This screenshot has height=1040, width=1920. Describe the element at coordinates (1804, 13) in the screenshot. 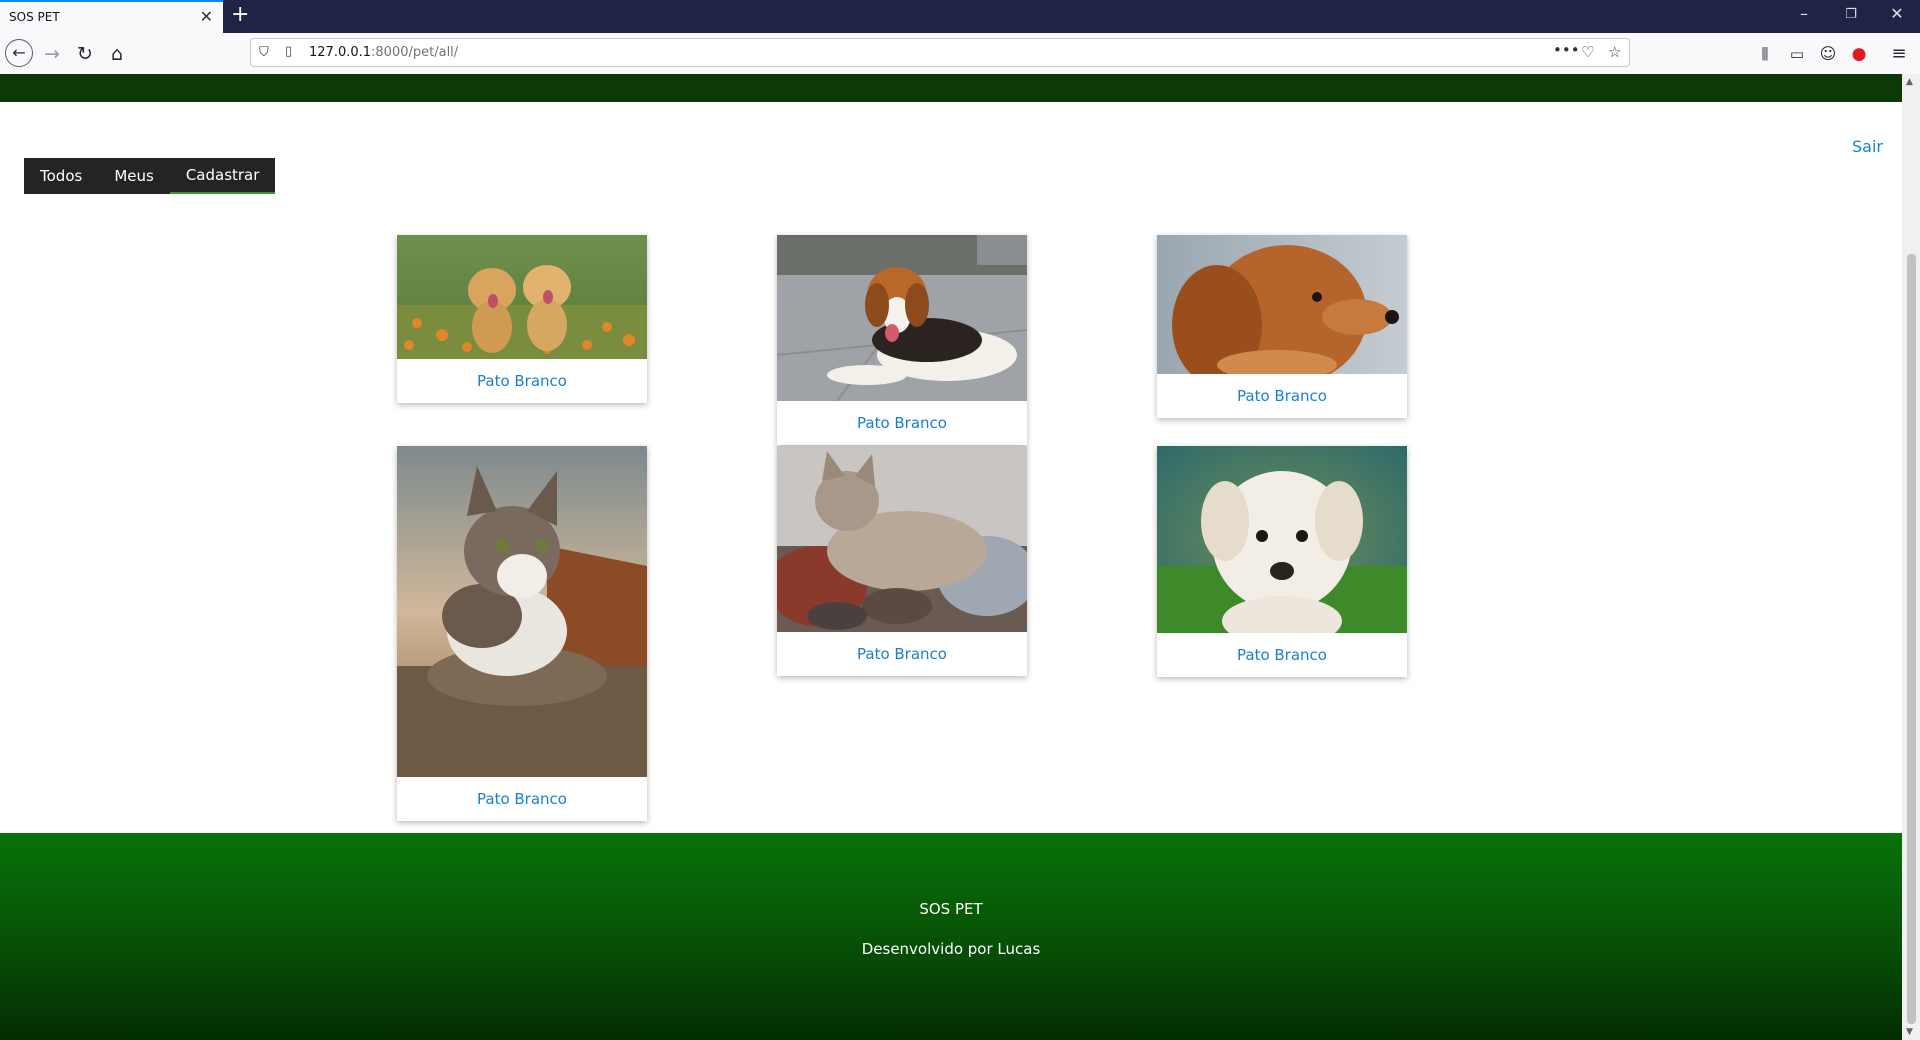

I see `minimize-icon: –` at that location.